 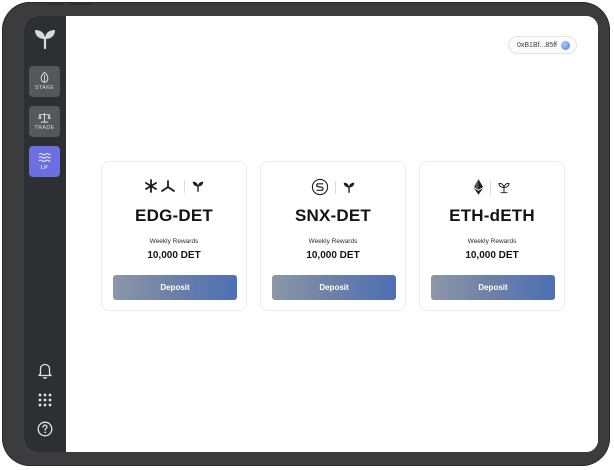 What do you see at coordinates (44, 118) in the screenshot?
I see `scale-icon` at bounding box center [44, 118].